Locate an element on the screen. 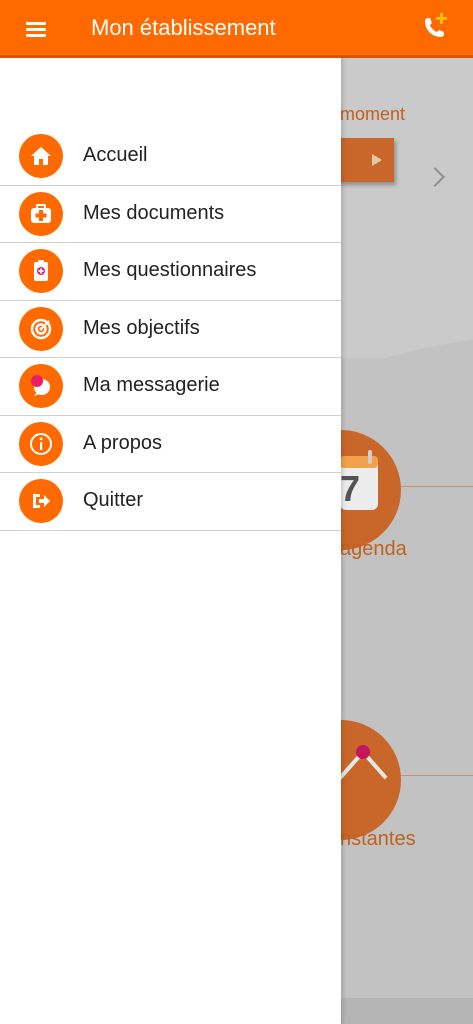  menu-item-label: Mes questionnaires is located at coordinates (170, 270).